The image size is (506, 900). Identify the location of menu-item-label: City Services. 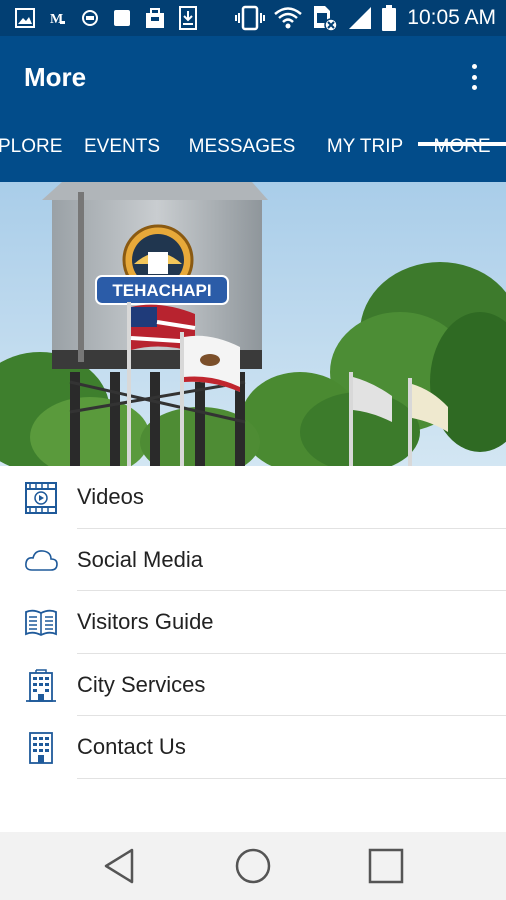
(141, 684).